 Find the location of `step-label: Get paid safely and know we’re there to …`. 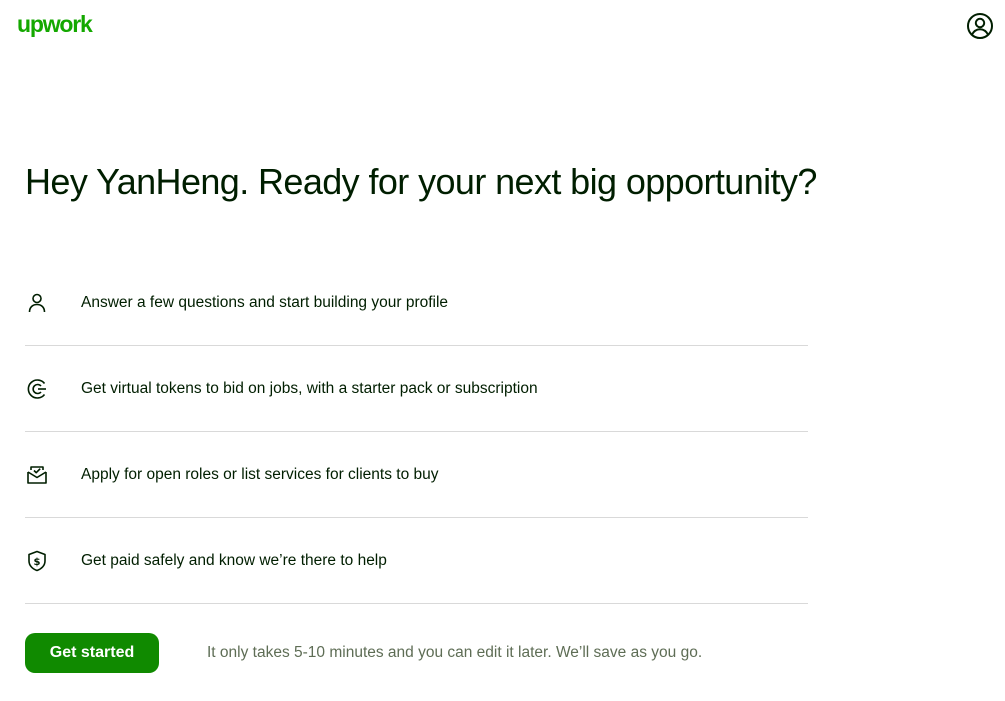

step-label: Get paid safely and know we’re there to … is located at coordinates (234, 560).